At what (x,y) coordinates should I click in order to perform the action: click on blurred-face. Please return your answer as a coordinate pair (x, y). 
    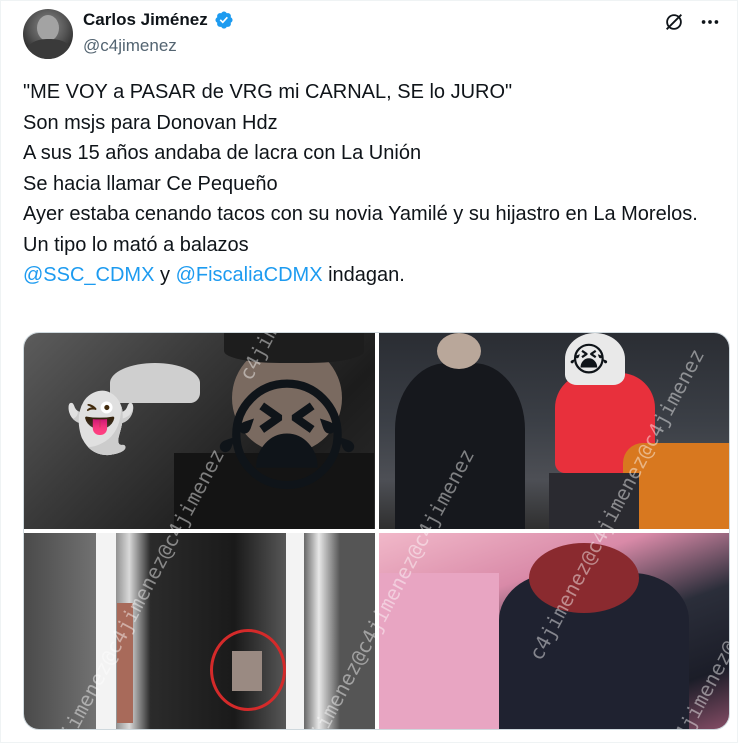
    Looking at the image, I should click on (459, 351).